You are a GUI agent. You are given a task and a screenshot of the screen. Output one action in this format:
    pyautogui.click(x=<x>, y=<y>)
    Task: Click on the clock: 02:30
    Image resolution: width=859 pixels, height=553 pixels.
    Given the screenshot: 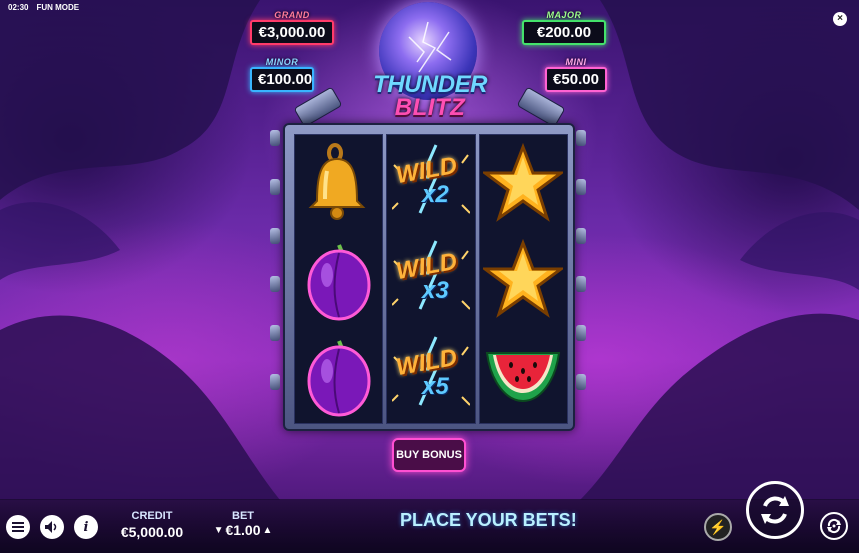 What is the action you would take?
    pyautogui.click(x=18, y=7)
    